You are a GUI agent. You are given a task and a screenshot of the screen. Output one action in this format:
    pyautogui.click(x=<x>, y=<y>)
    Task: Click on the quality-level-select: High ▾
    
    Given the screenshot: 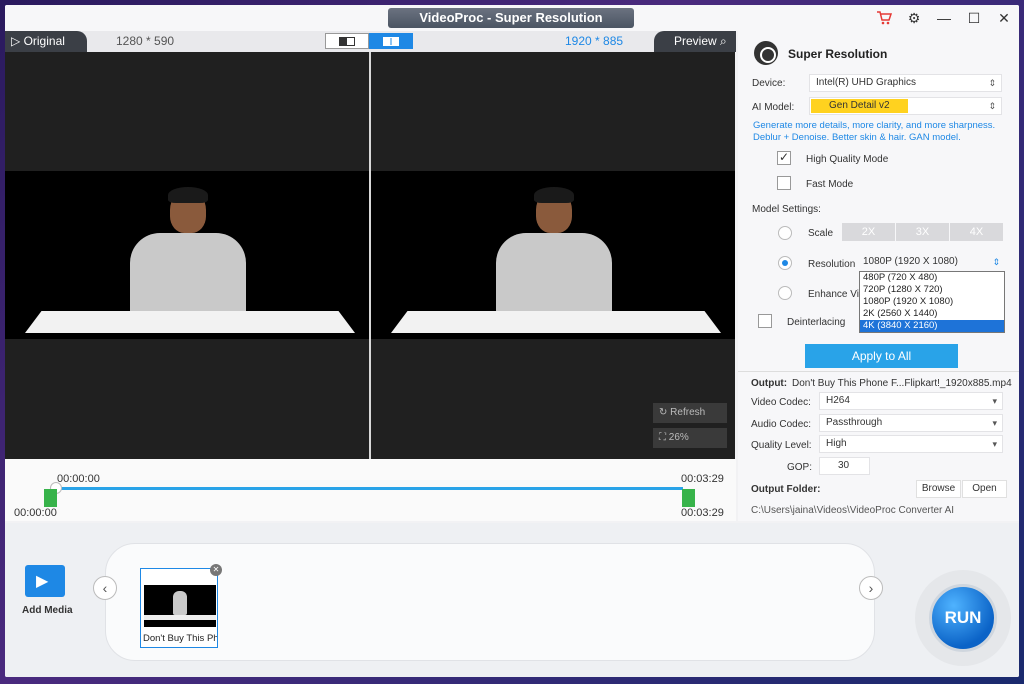 What is the action you would take?
    pyautogui.click(x=911, y=444)
    